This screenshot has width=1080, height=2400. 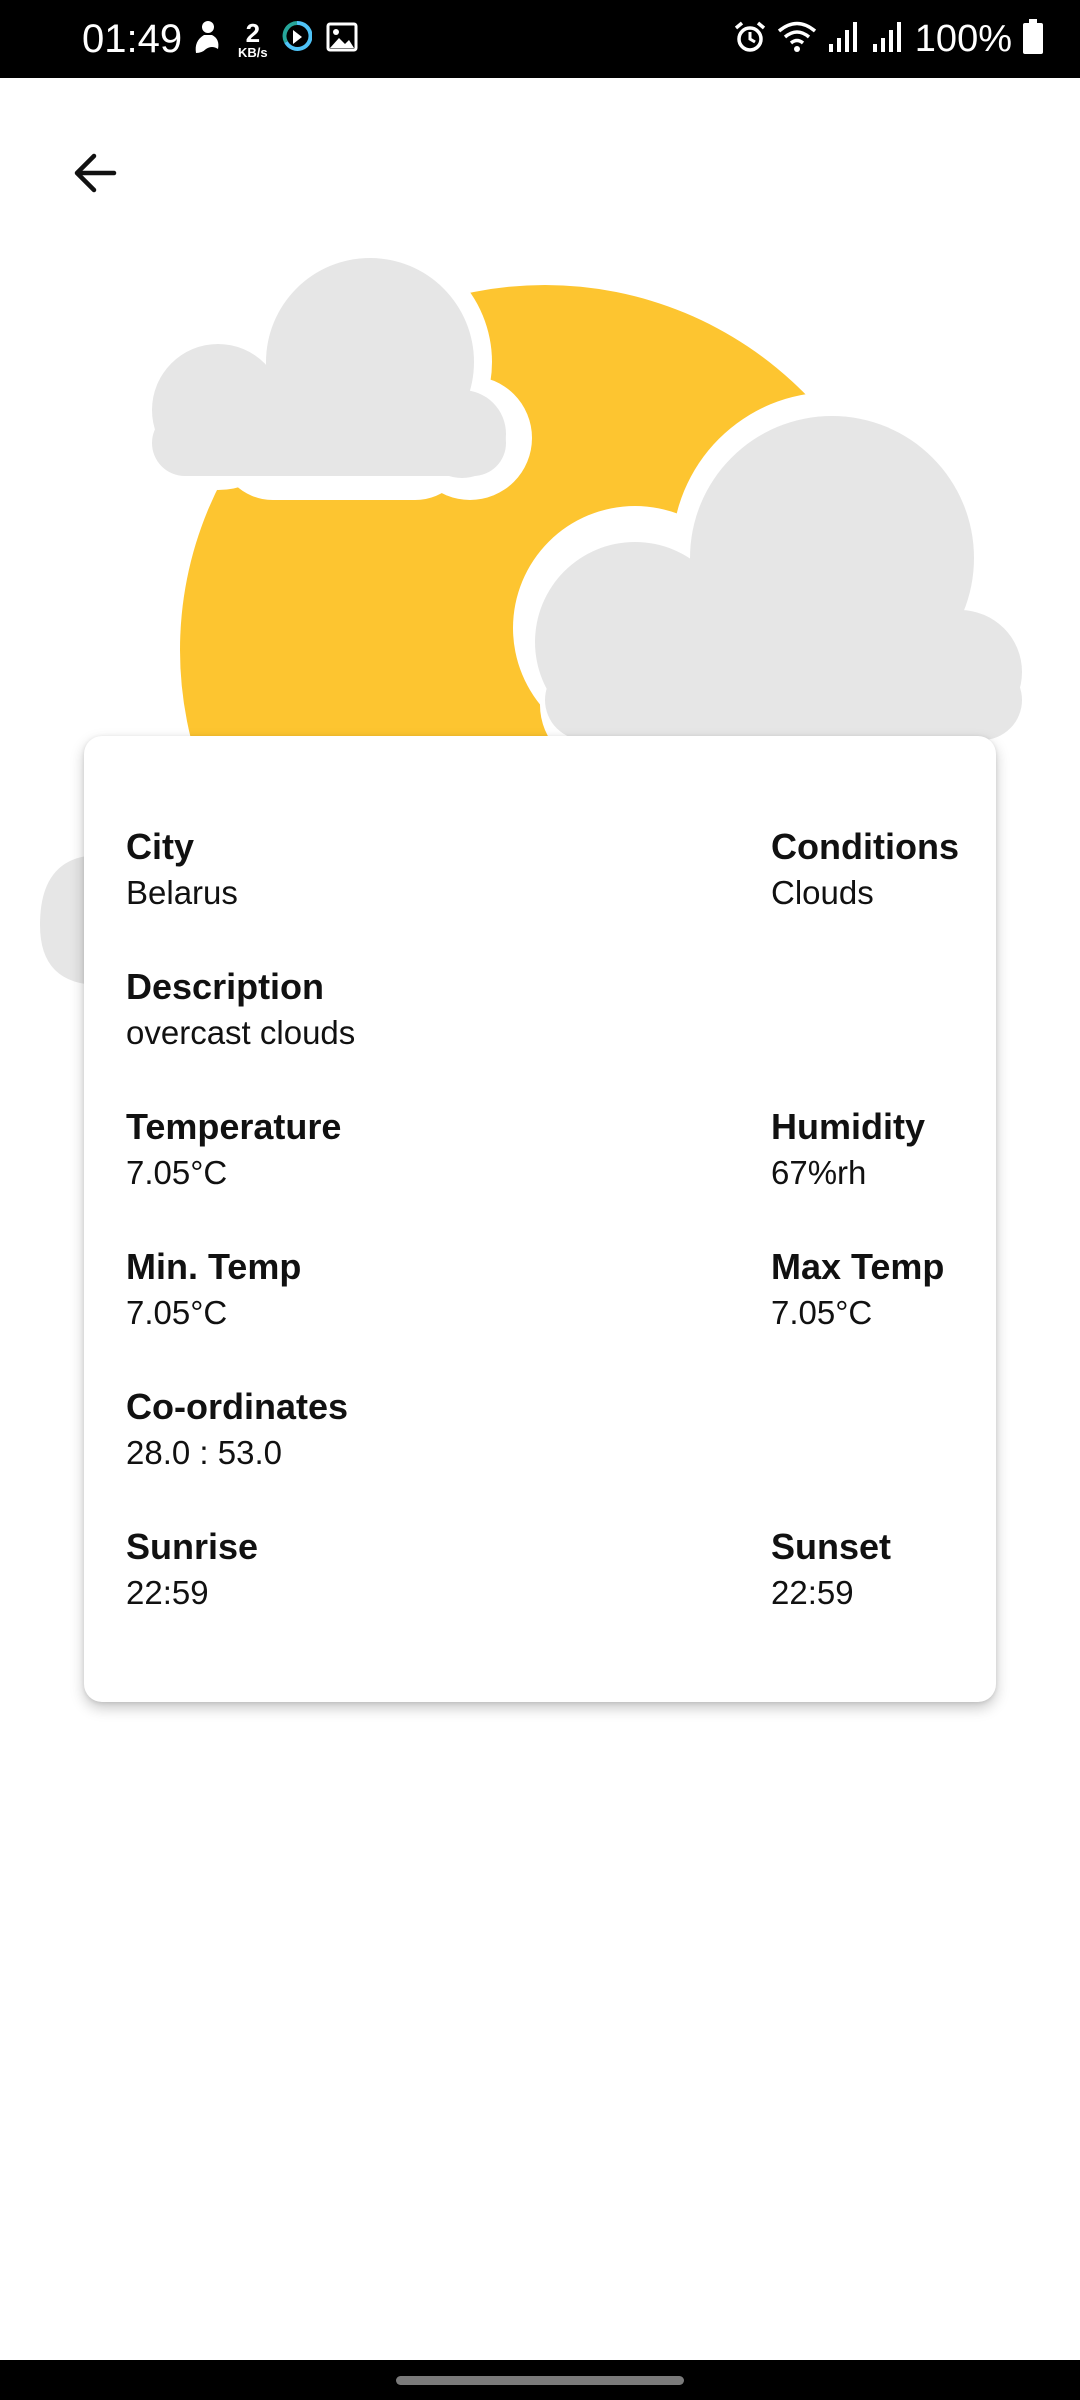 What do you see at coordinates (812, 1592) in the screenshot?
I see `sunset-value: 22:59` at bounding box center [812, 1592].